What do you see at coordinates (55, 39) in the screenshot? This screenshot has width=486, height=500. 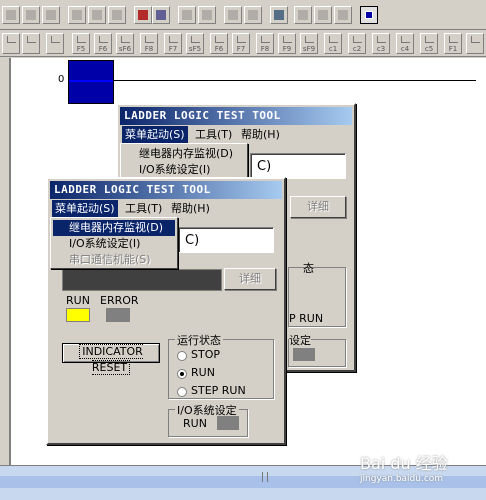 I see `tool-icon` at bounding box center [55, 39].